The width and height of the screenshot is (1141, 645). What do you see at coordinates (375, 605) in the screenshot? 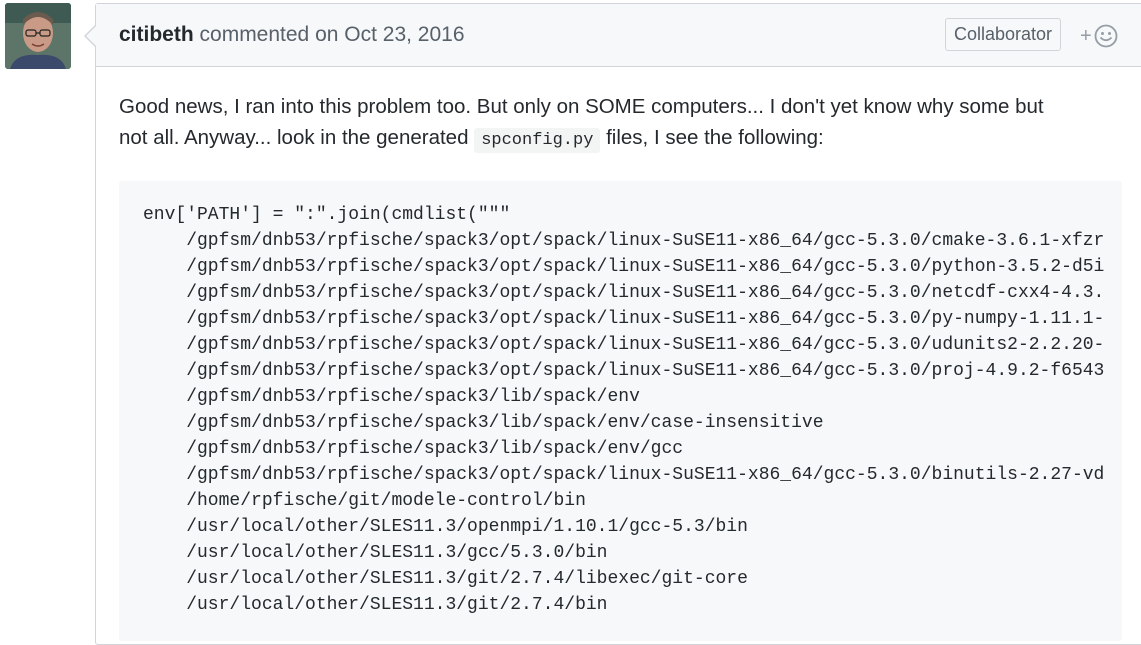
I see `code-line: /usr/local/other/SLES11.3/git/2.7.4/bin` at bounding box center [375, 605].